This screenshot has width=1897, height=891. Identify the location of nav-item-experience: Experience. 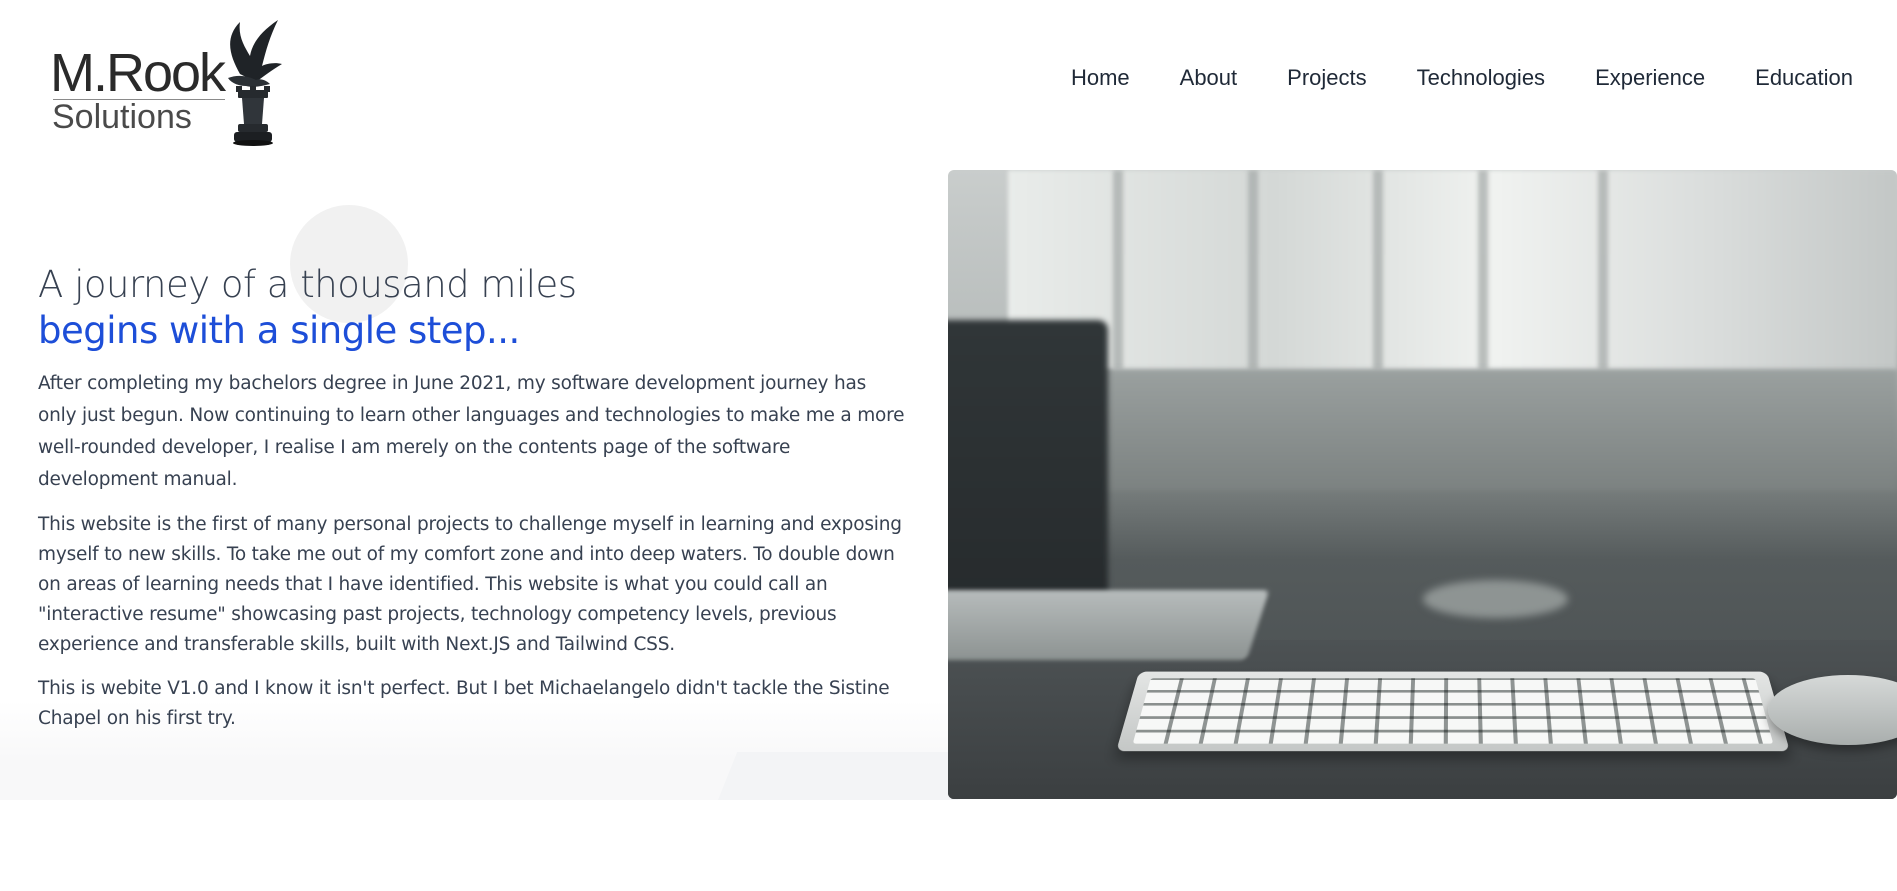
(1650, 78).